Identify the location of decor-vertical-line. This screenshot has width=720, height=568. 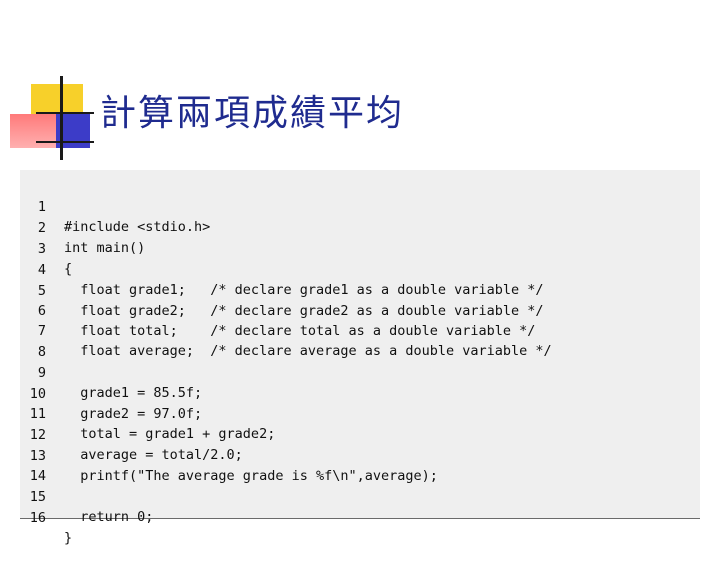
(61, 118).